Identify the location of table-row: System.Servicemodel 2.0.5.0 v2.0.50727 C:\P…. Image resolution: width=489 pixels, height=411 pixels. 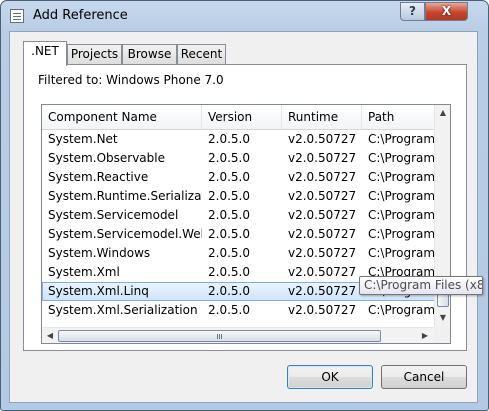
(239, 215).